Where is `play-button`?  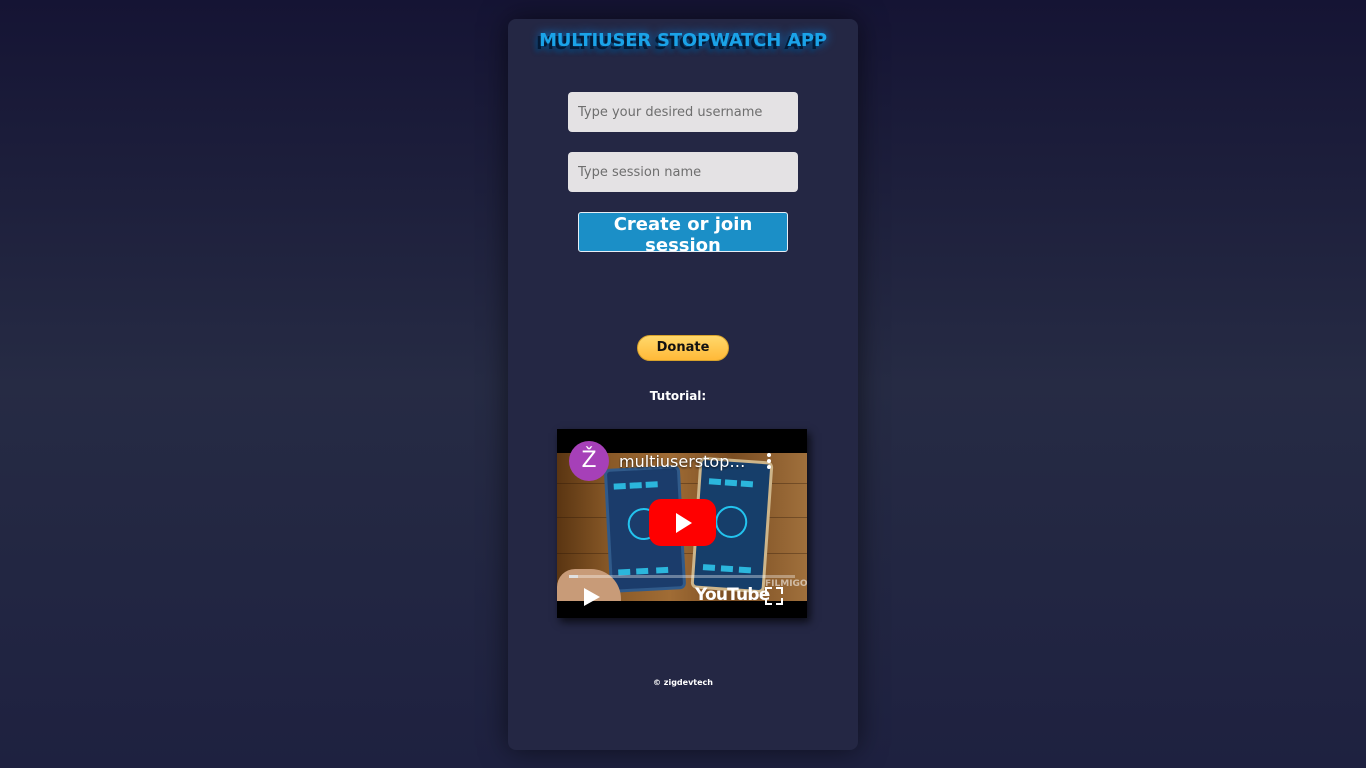 play-button is located at coordinates (682, 522).